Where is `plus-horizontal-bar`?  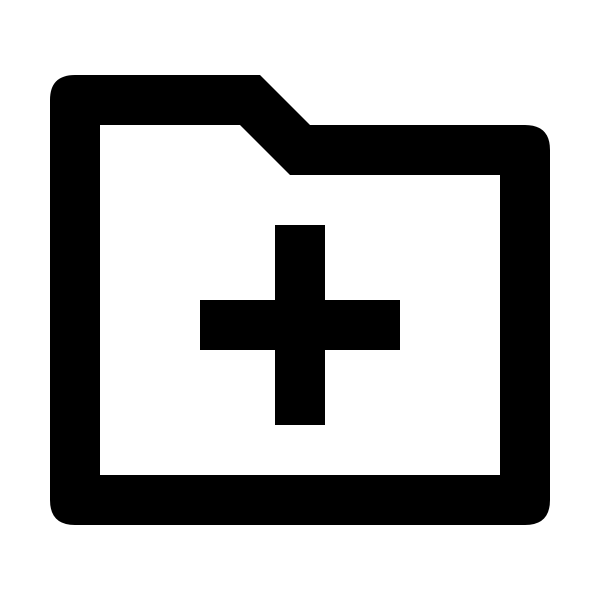
plus-horizontal-bar is located at coordinates (300, 325).